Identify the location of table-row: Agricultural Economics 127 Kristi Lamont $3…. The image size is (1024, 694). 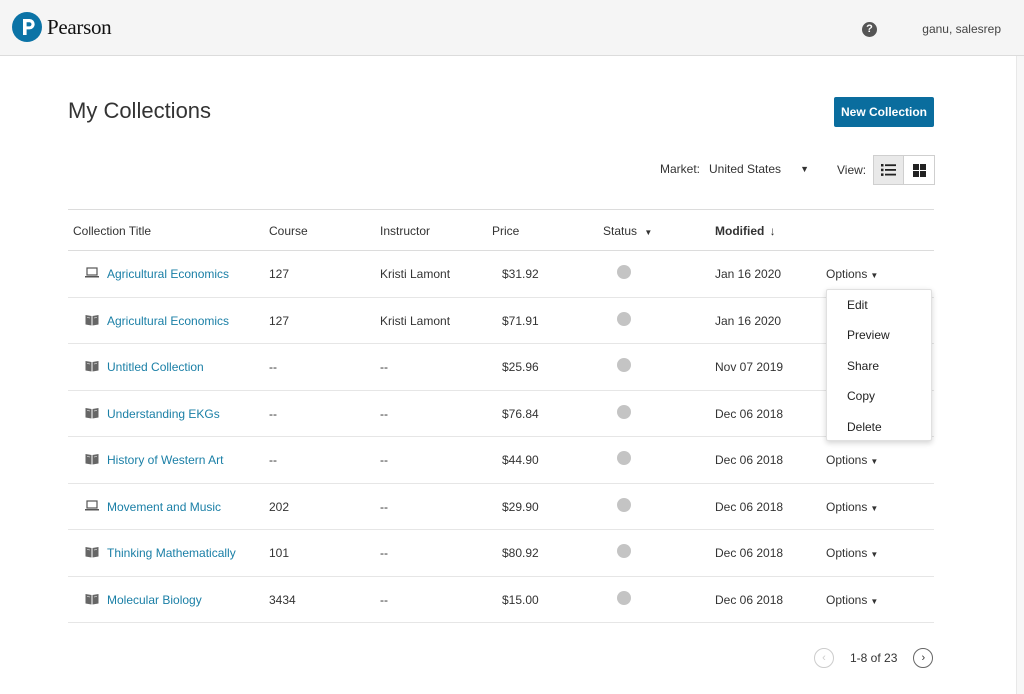
(501, 274).